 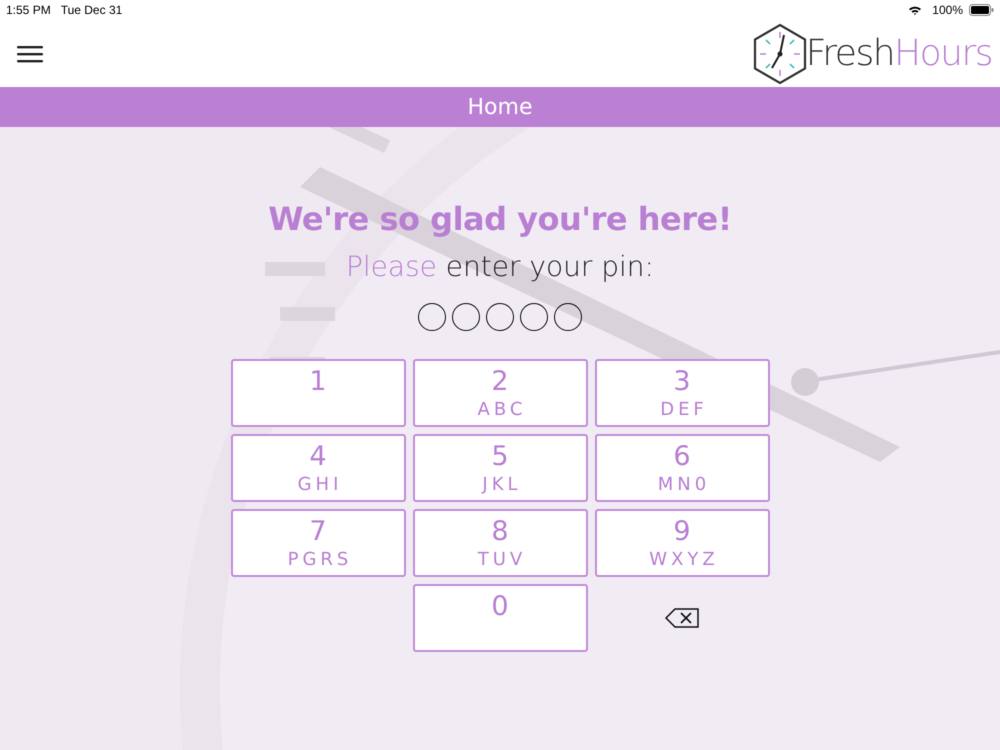 I want to click on battery-percent: 100%, so click(x=947, y=10).